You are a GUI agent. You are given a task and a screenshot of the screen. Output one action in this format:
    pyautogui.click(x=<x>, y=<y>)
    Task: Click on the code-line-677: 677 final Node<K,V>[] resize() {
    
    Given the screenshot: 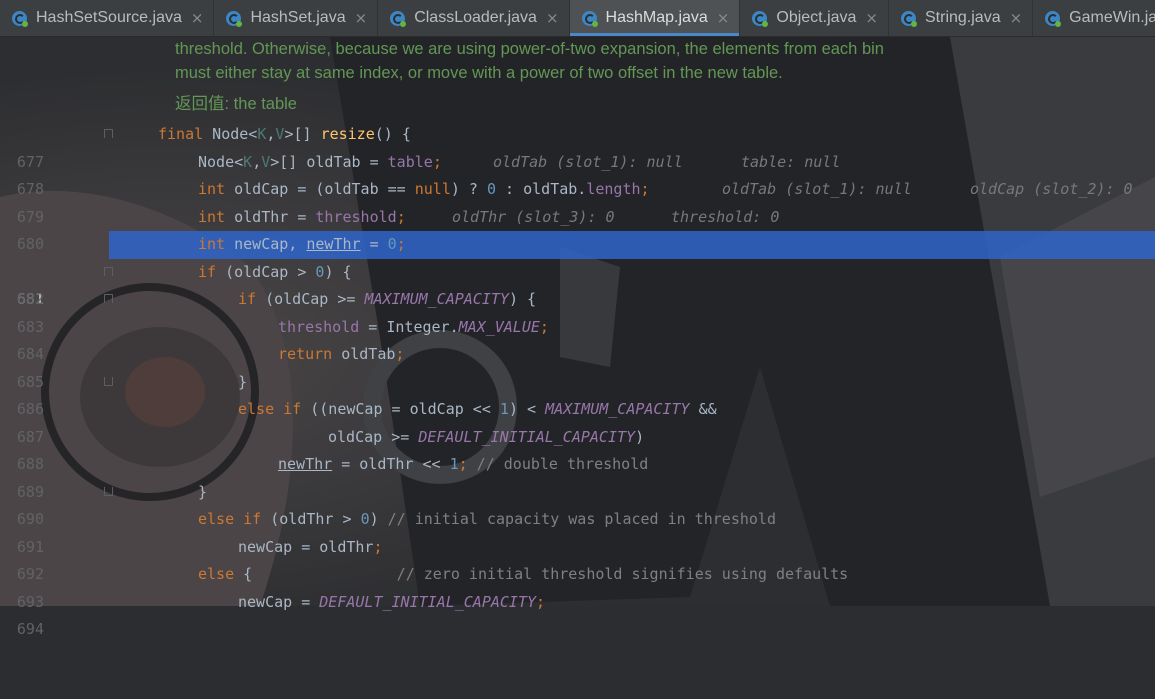 What is the action you would take?
    pyautogui.click(x=577, y=146)
    